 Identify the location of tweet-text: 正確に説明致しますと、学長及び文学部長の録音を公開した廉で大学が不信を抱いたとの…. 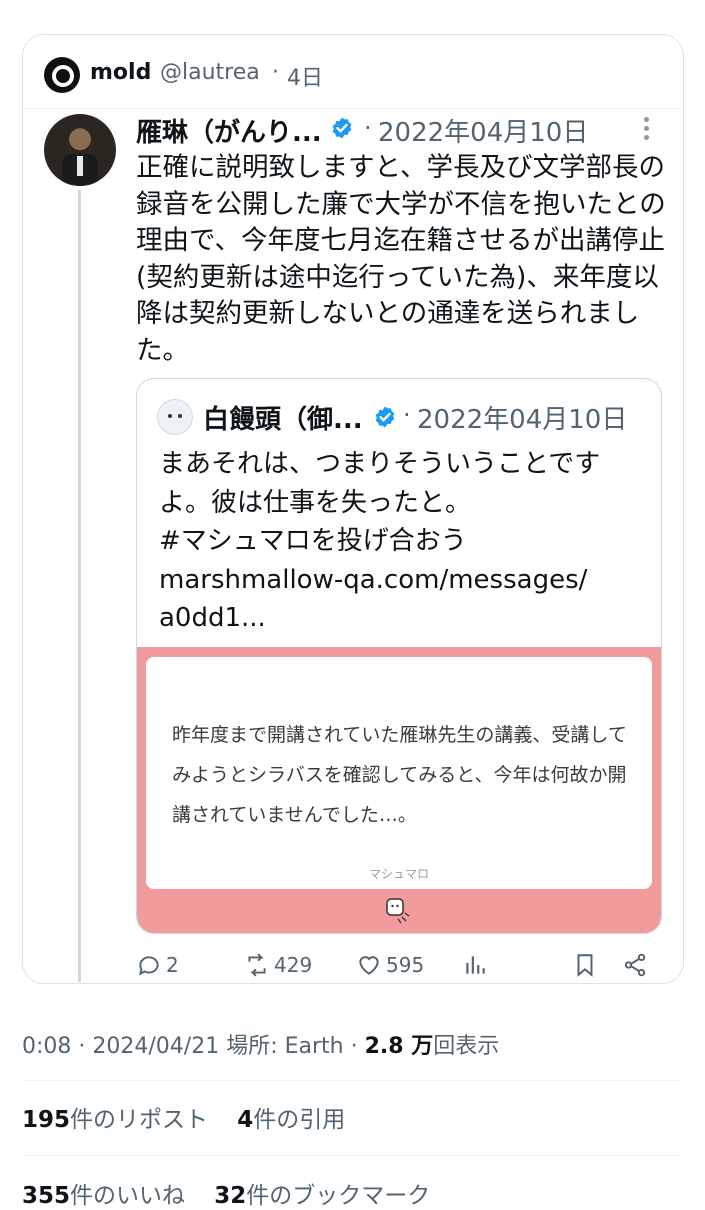
(401, 259).